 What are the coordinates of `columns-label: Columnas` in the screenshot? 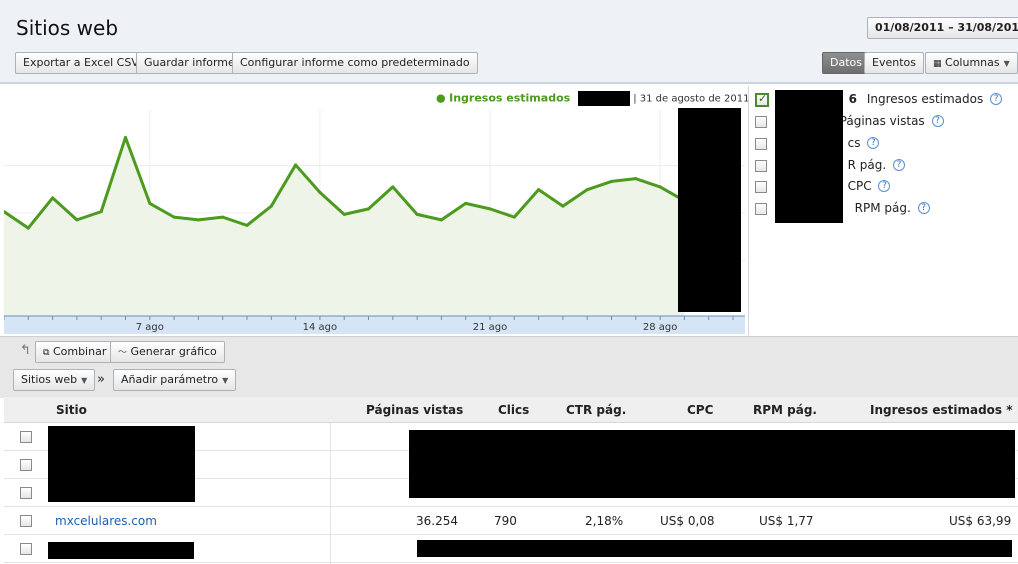 It's located at (972, 62).